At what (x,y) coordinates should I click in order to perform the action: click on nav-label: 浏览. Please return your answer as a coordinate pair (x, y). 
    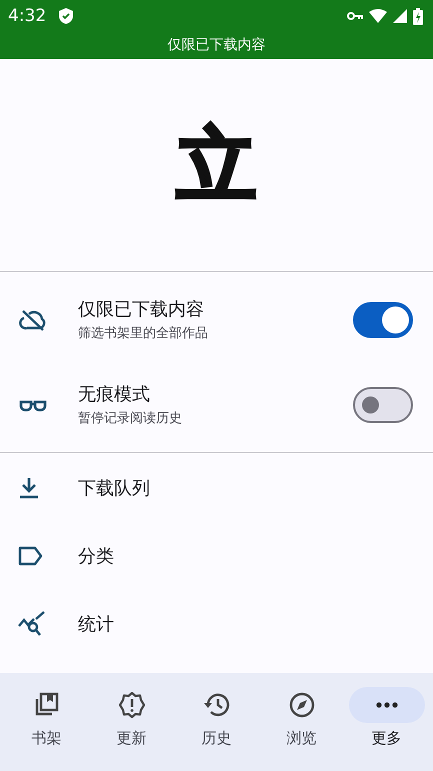
    Looking at the image, I should click on (301, 738).